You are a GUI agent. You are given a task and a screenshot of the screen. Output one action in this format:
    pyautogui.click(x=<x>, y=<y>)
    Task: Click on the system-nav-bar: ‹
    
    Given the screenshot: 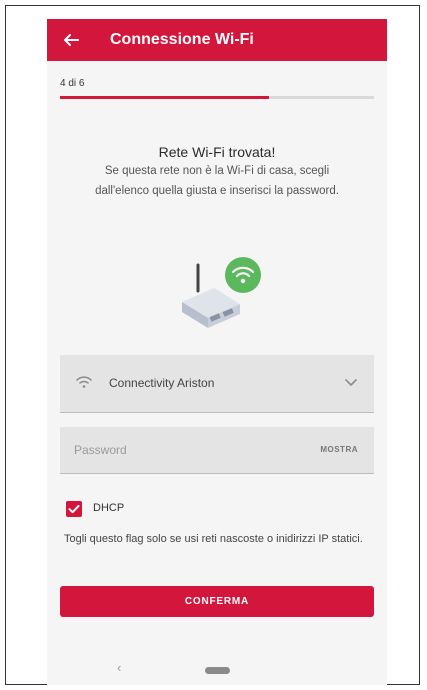 What is the action you would take?
    pyautogui.click(x=217, y=670)
    